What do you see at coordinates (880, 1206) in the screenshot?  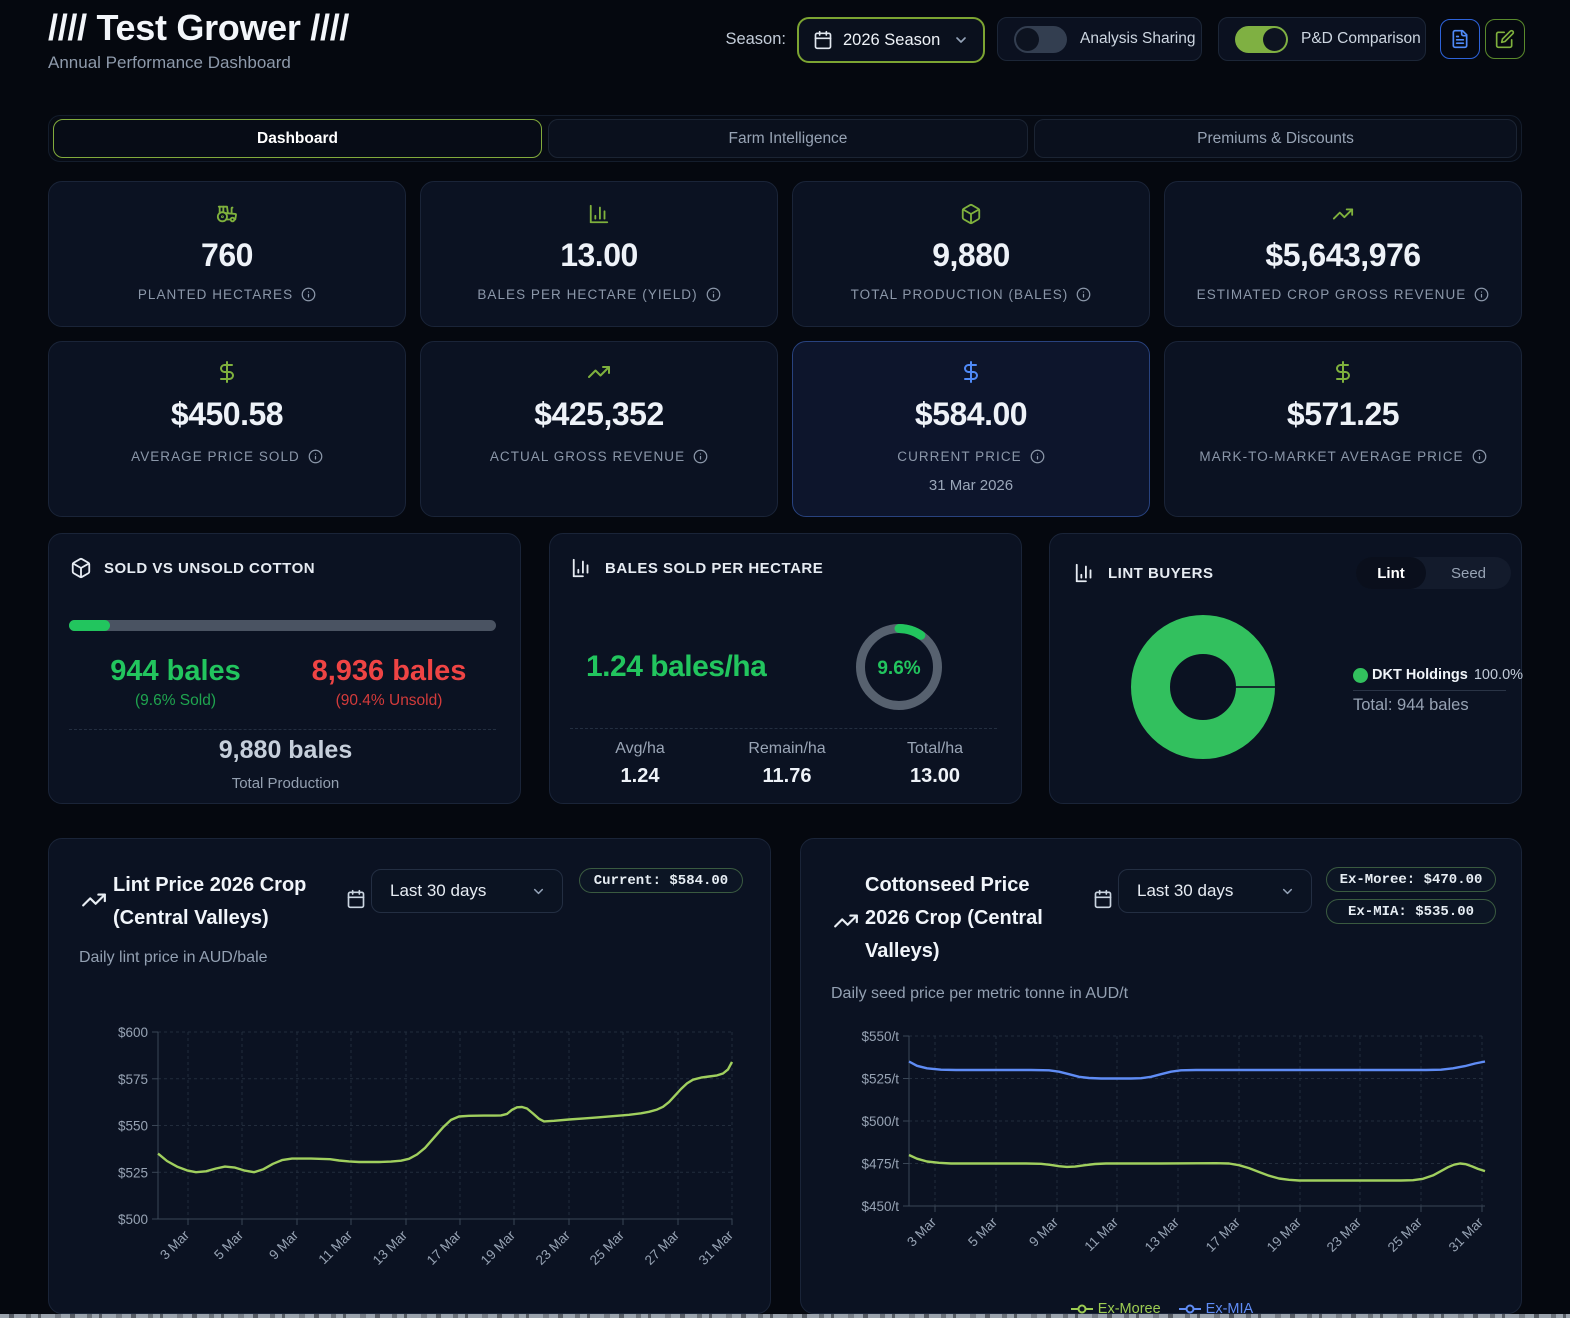 I see `svg-text: $450/t` at bounding box center [880, 1206].